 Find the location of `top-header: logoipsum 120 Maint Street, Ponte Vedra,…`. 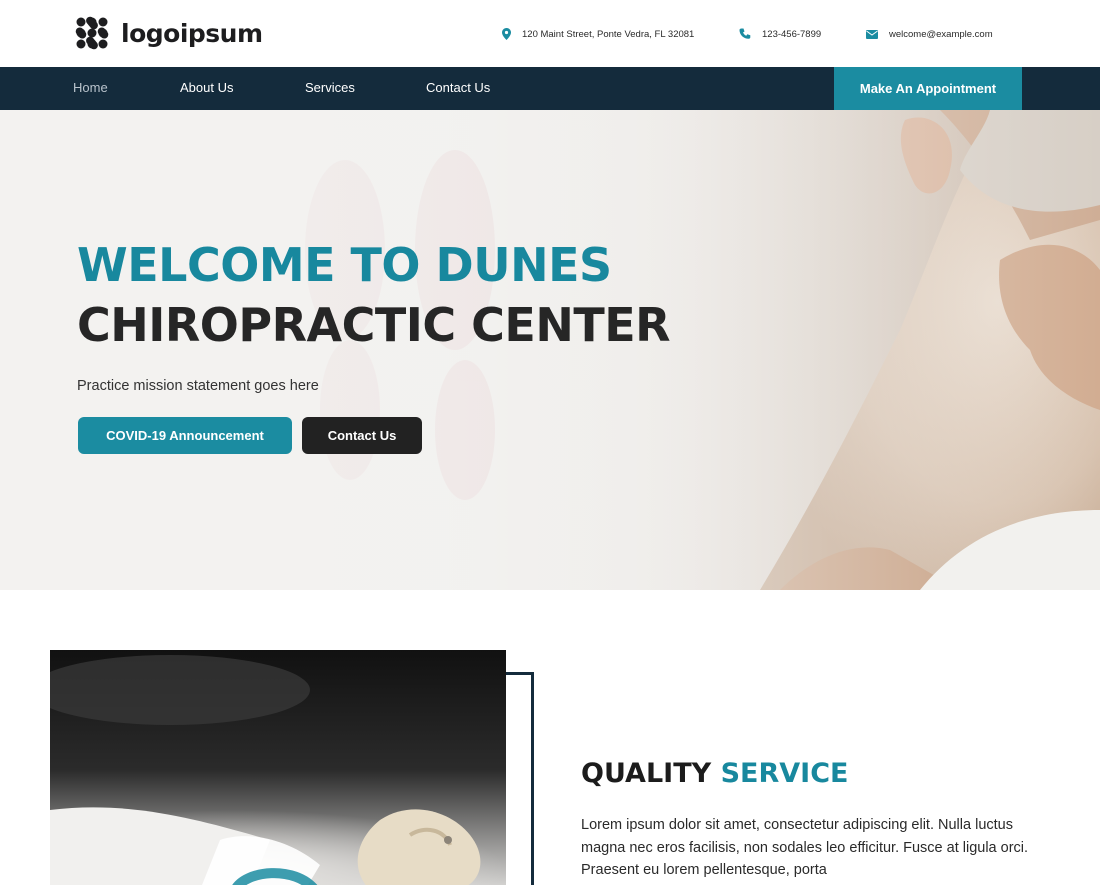

top-header: logoipsum 120 Maint Street, Ponte Vedra,… is located at coordinates (550, 33).